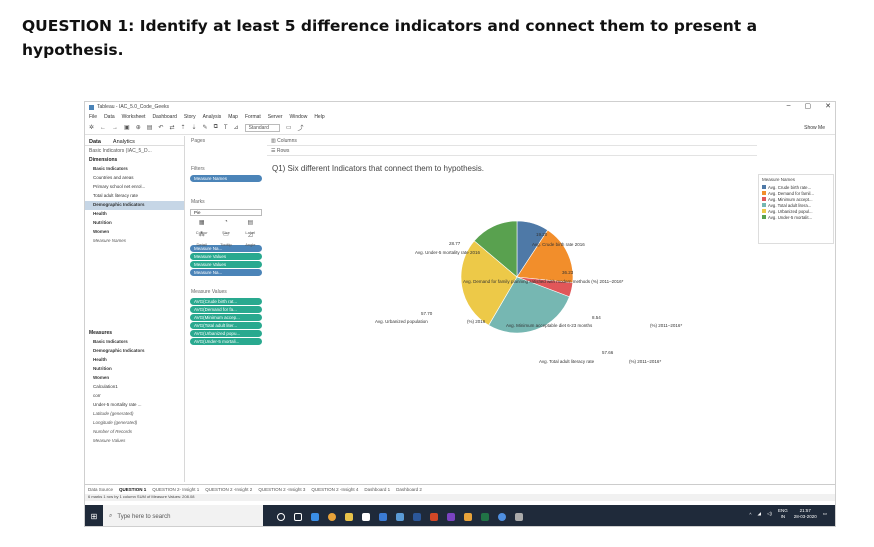 The height and width of the screenshot is (547, 874). Describe the element at coordinates (109, 117) in the screenshot. I see `menu-data: Data` at that location.